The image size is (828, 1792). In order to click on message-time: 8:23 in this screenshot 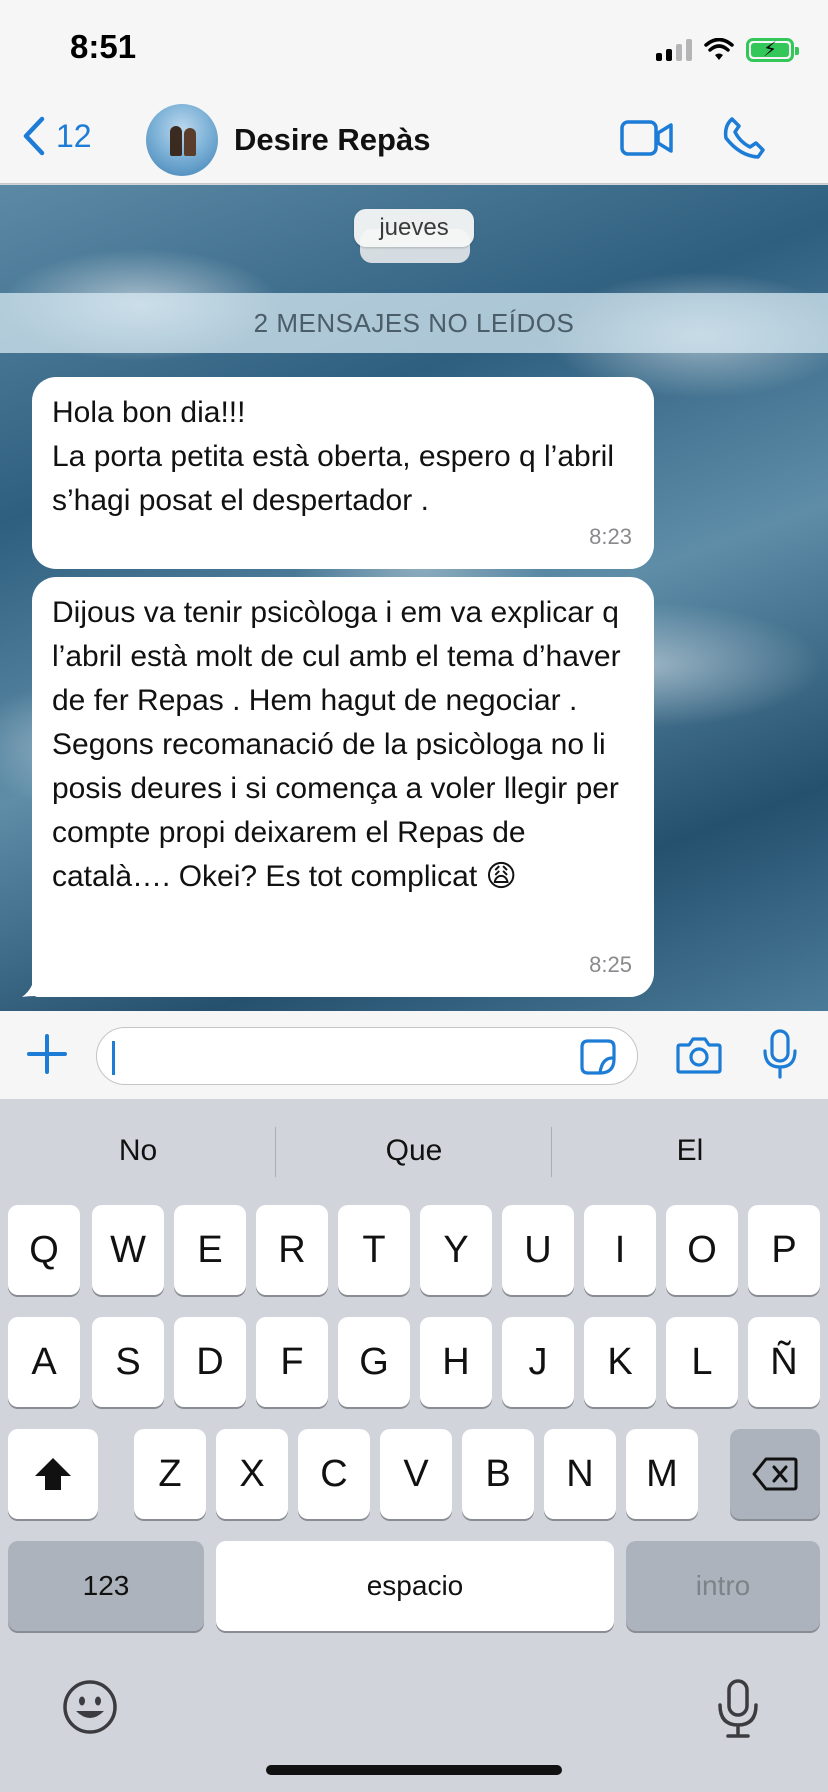, I will do `click(610, 536)`.